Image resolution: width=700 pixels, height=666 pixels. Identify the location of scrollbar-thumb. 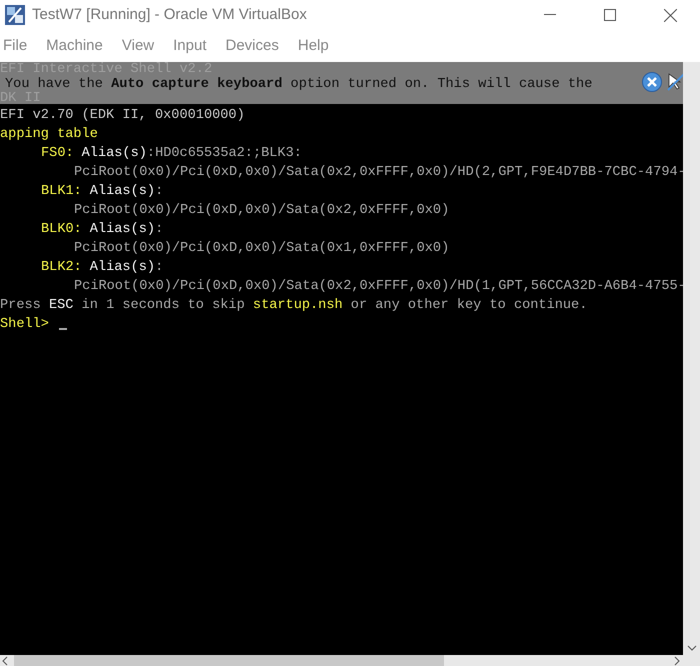
(229, 660).